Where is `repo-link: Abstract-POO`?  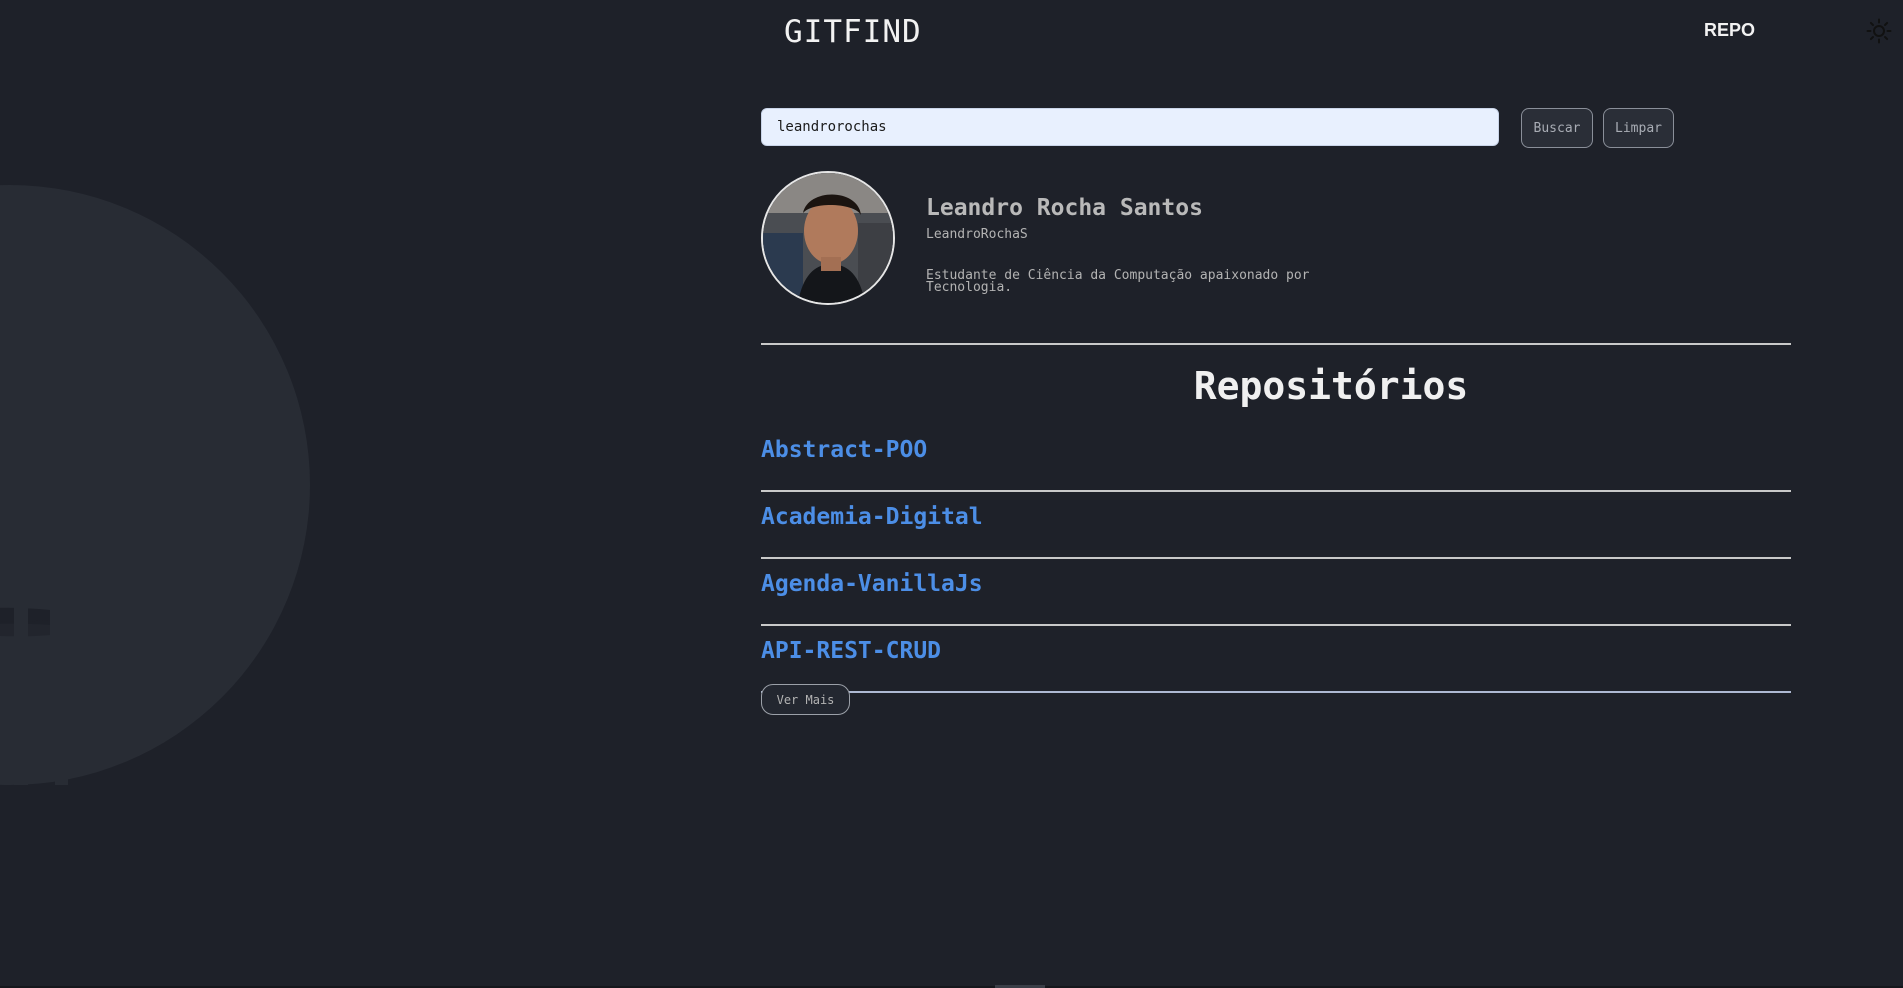 repo-link: Abstract-POO is located at coordinates (844, 450).